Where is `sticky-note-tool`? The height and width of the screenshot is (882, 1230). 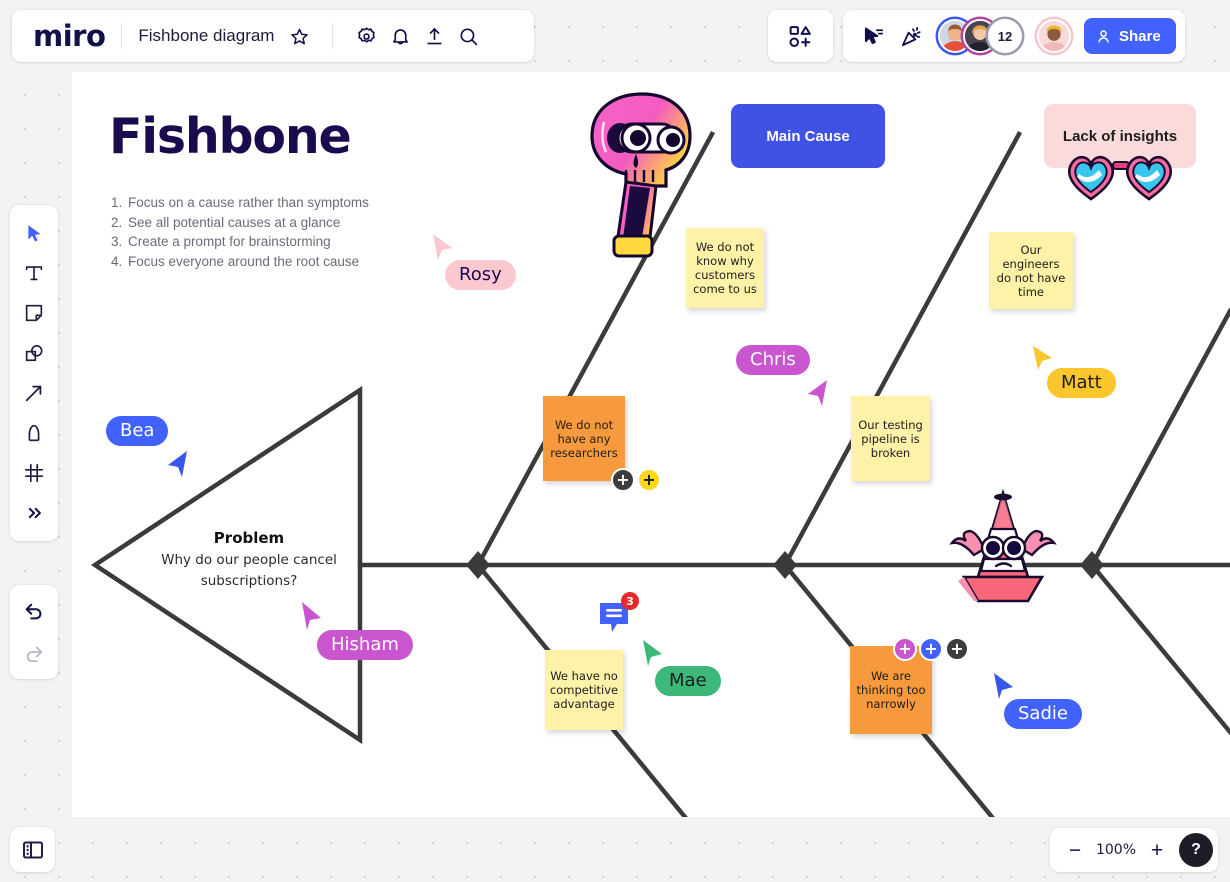
sticky-note-tool is located at coordinates (34, 313).